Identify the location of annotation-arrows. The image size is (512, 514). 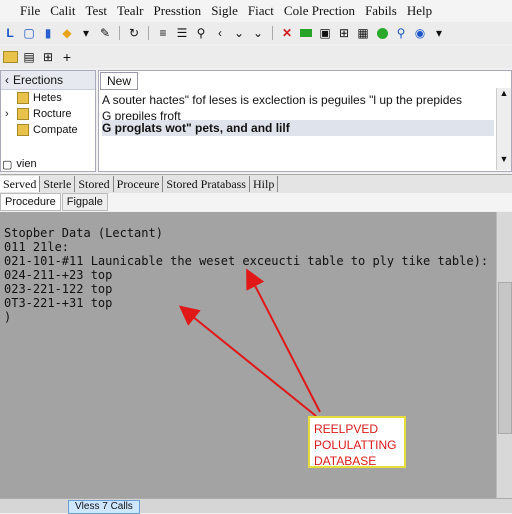
(249, 342).